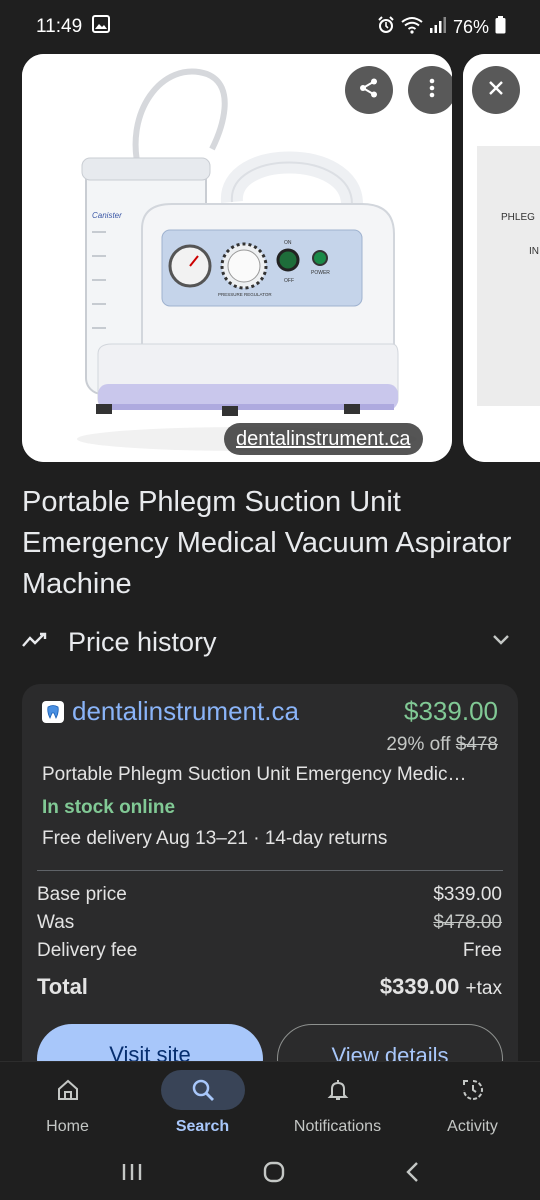 This screenshot has height=1200, width=540. Describe the element at coordinates (269, 923) in the screenshot. I see `was-price-row: Was $478.00` at that location.